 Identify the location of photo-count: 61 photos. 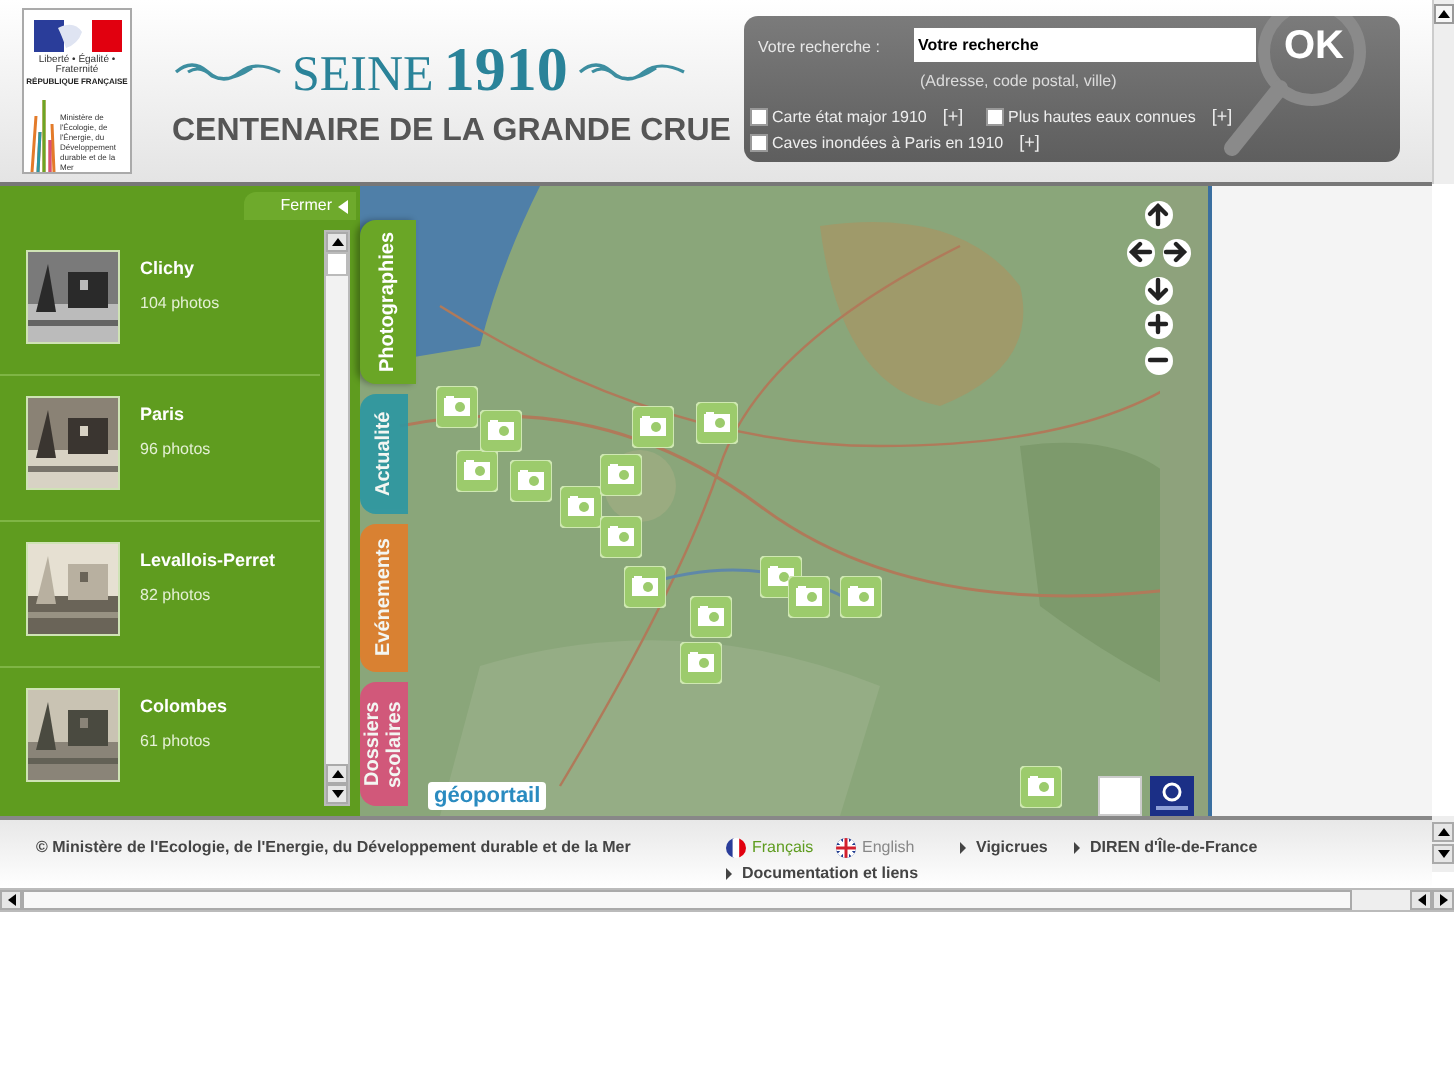
(176, 741).